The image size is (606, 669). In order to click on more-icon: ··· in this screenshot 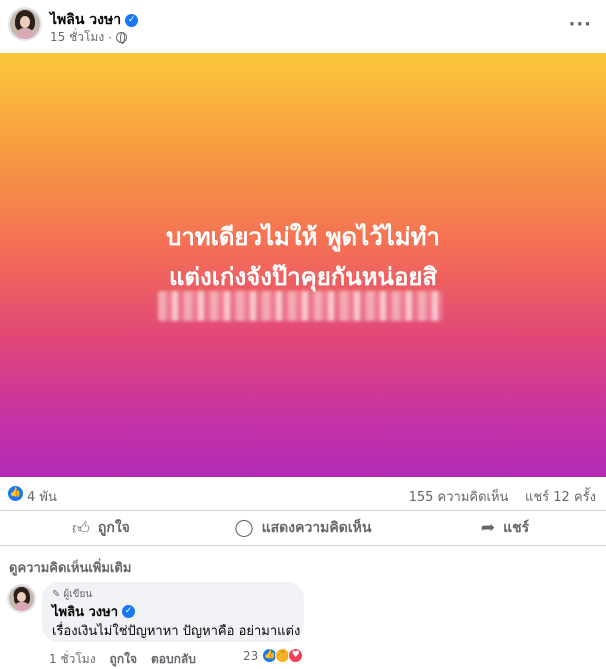, I will do `click(580, 24)`.